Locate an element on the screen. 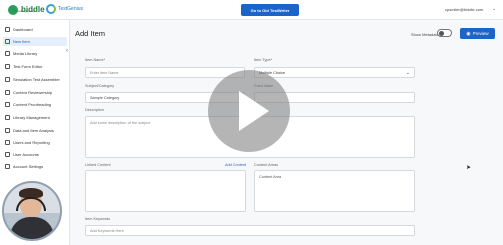 The image size is (503, 245). sidebar-item-account-settings: Account Settings is located at coordinates (35, 166).